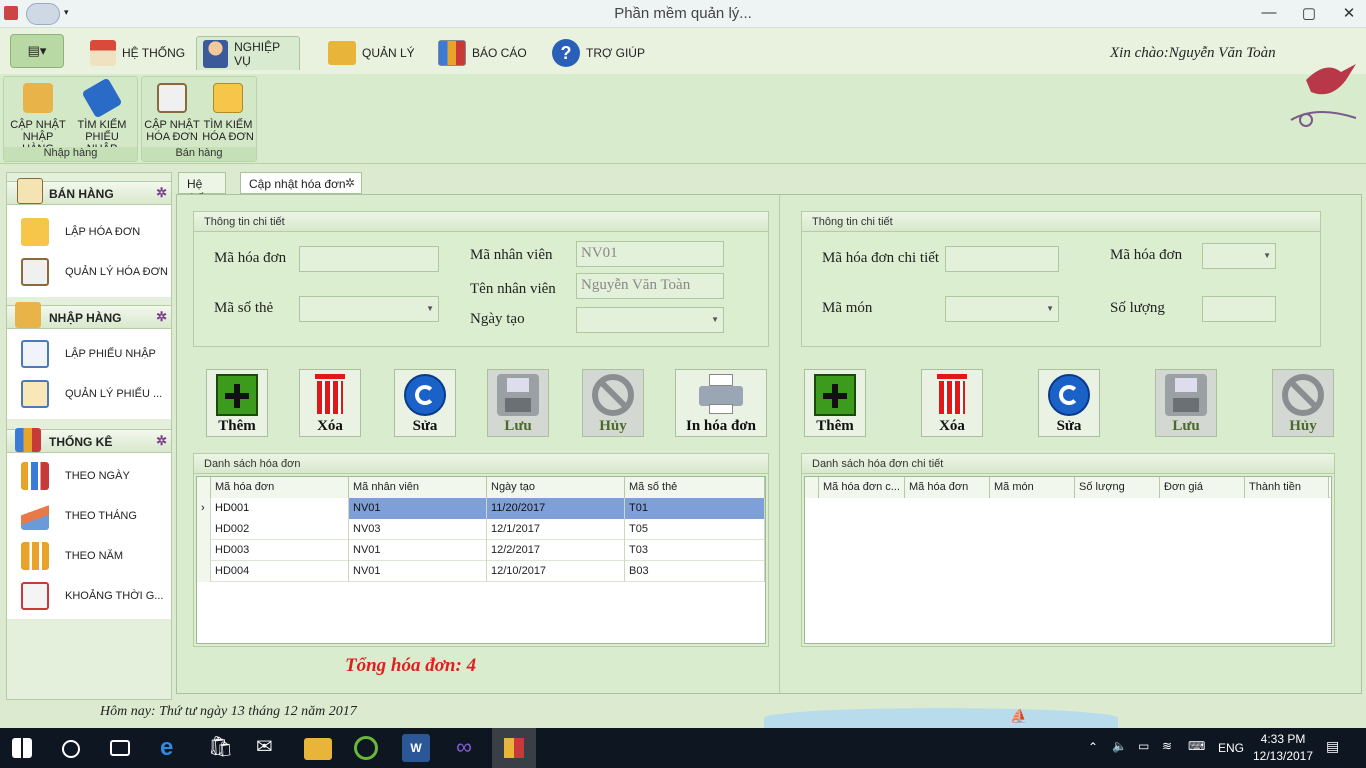 The height and width of the screenshot is (768, 1366). Describe the element at coordinates (228, 113) in the screenshot. I see `tim-kiem-hoa-don-button: TÌM KIẾM HÓA ĐƠN` at that location.